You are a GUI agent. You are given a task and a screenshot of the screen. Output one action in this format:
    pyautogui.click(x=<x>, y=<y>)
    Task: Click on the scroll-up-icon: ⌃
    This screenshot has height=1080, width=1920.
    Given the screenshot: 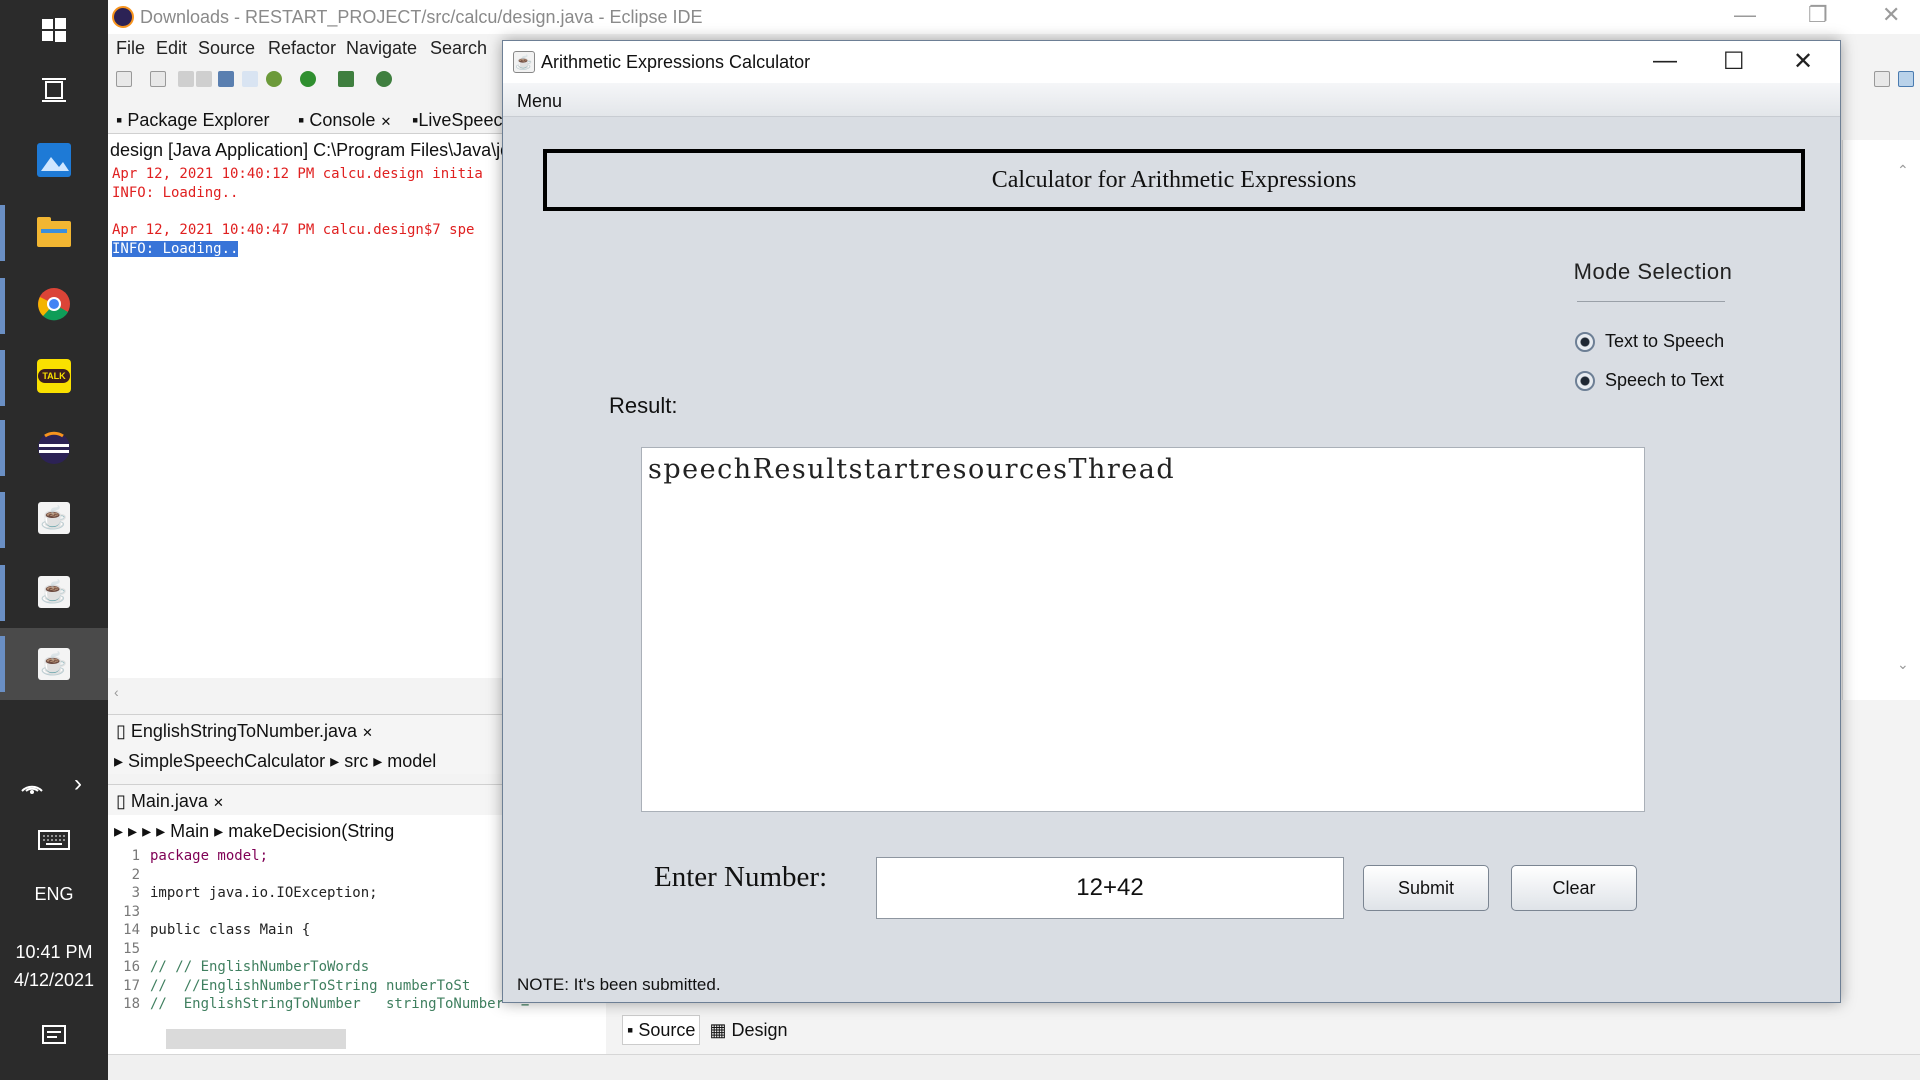 What is the action you would take?
    pyautogui.click(x=1903, y=170)
    